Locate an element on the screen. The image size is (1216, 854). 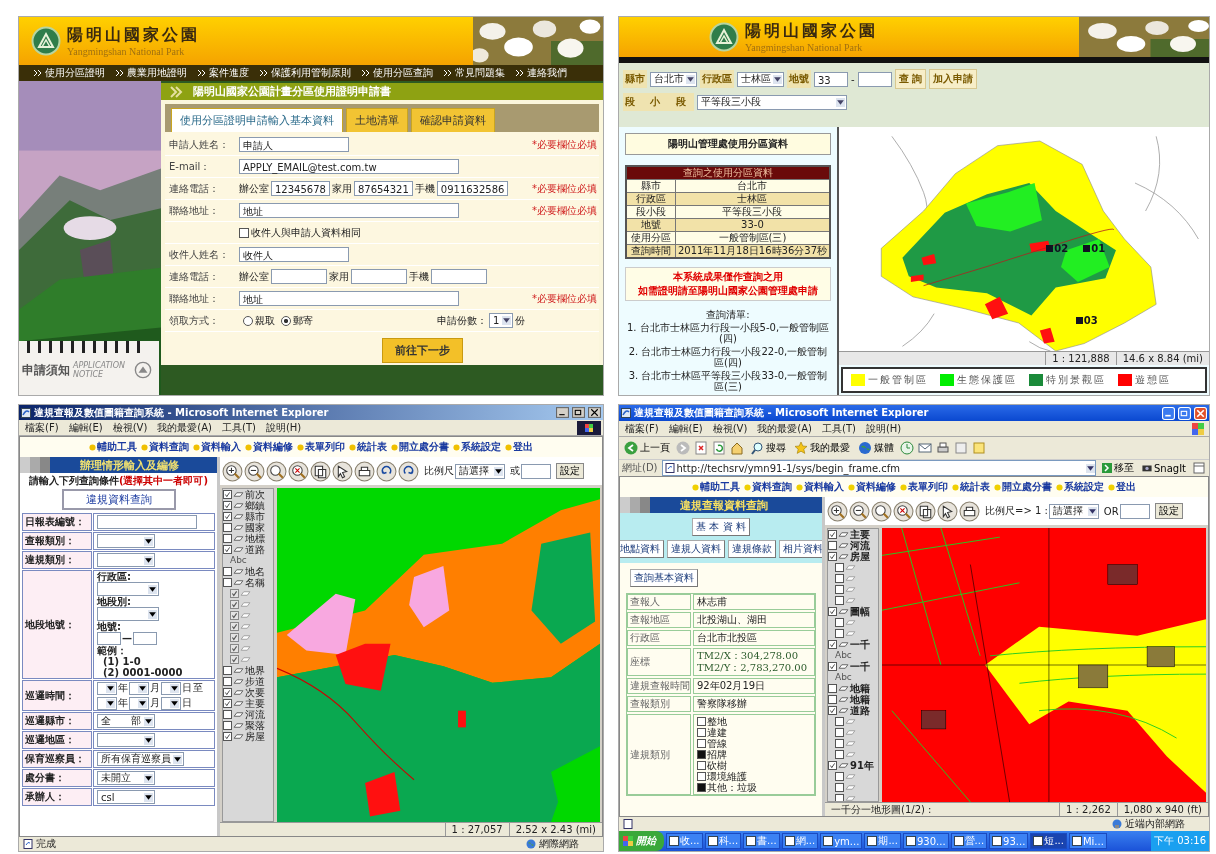
restore-icon is located at coordinates (578, 412).